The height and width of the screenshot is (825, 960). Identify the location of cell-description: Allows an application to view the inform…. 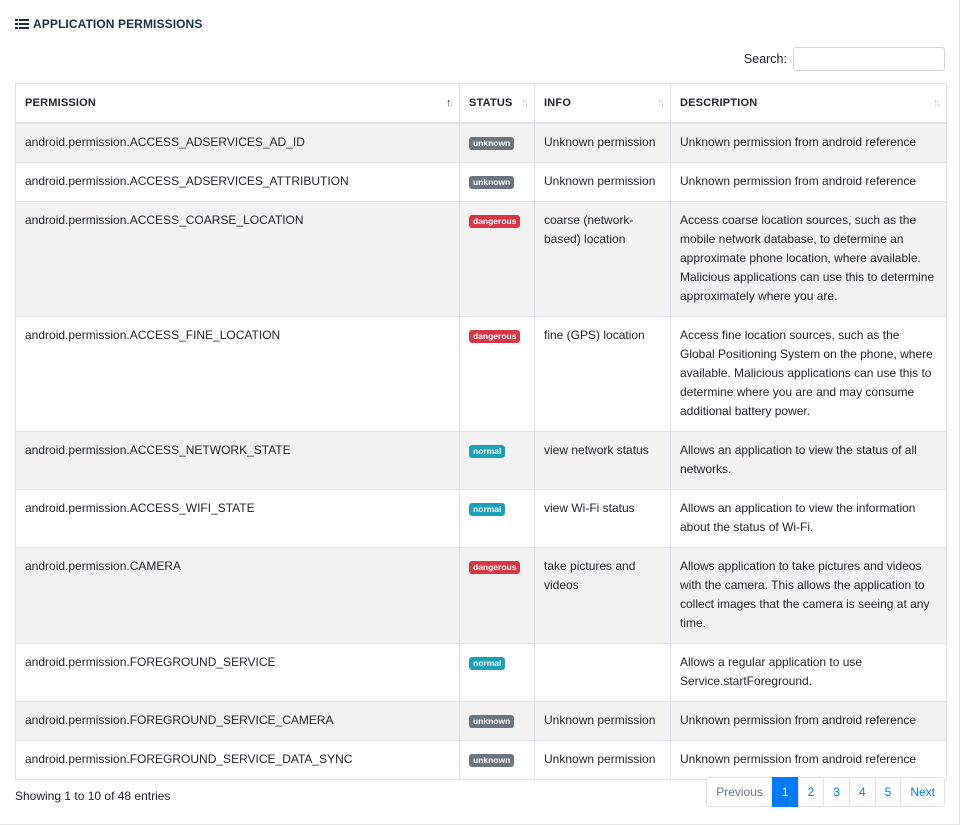
(808, 518).